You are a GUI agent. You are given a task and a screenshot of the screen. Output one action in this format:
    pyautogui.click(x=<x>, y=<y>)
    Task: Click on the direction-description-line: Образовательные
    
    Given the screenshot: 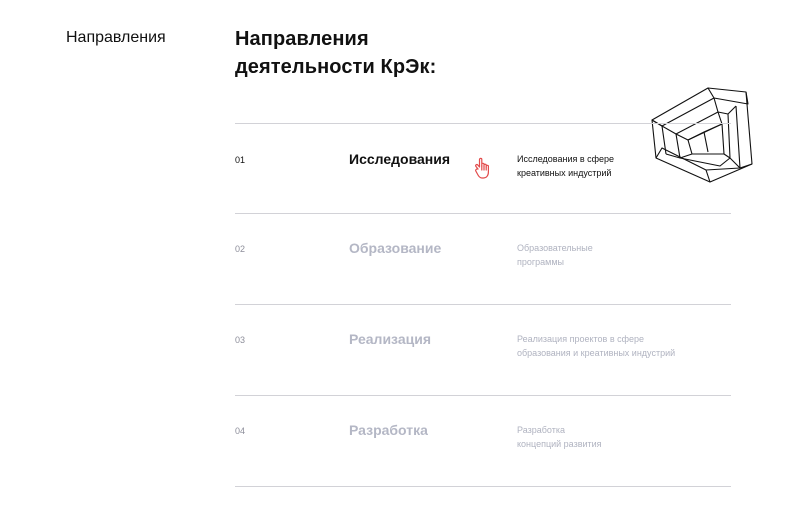 What is the action you would take?
    pyautogui.click(x=555, y=248)
    